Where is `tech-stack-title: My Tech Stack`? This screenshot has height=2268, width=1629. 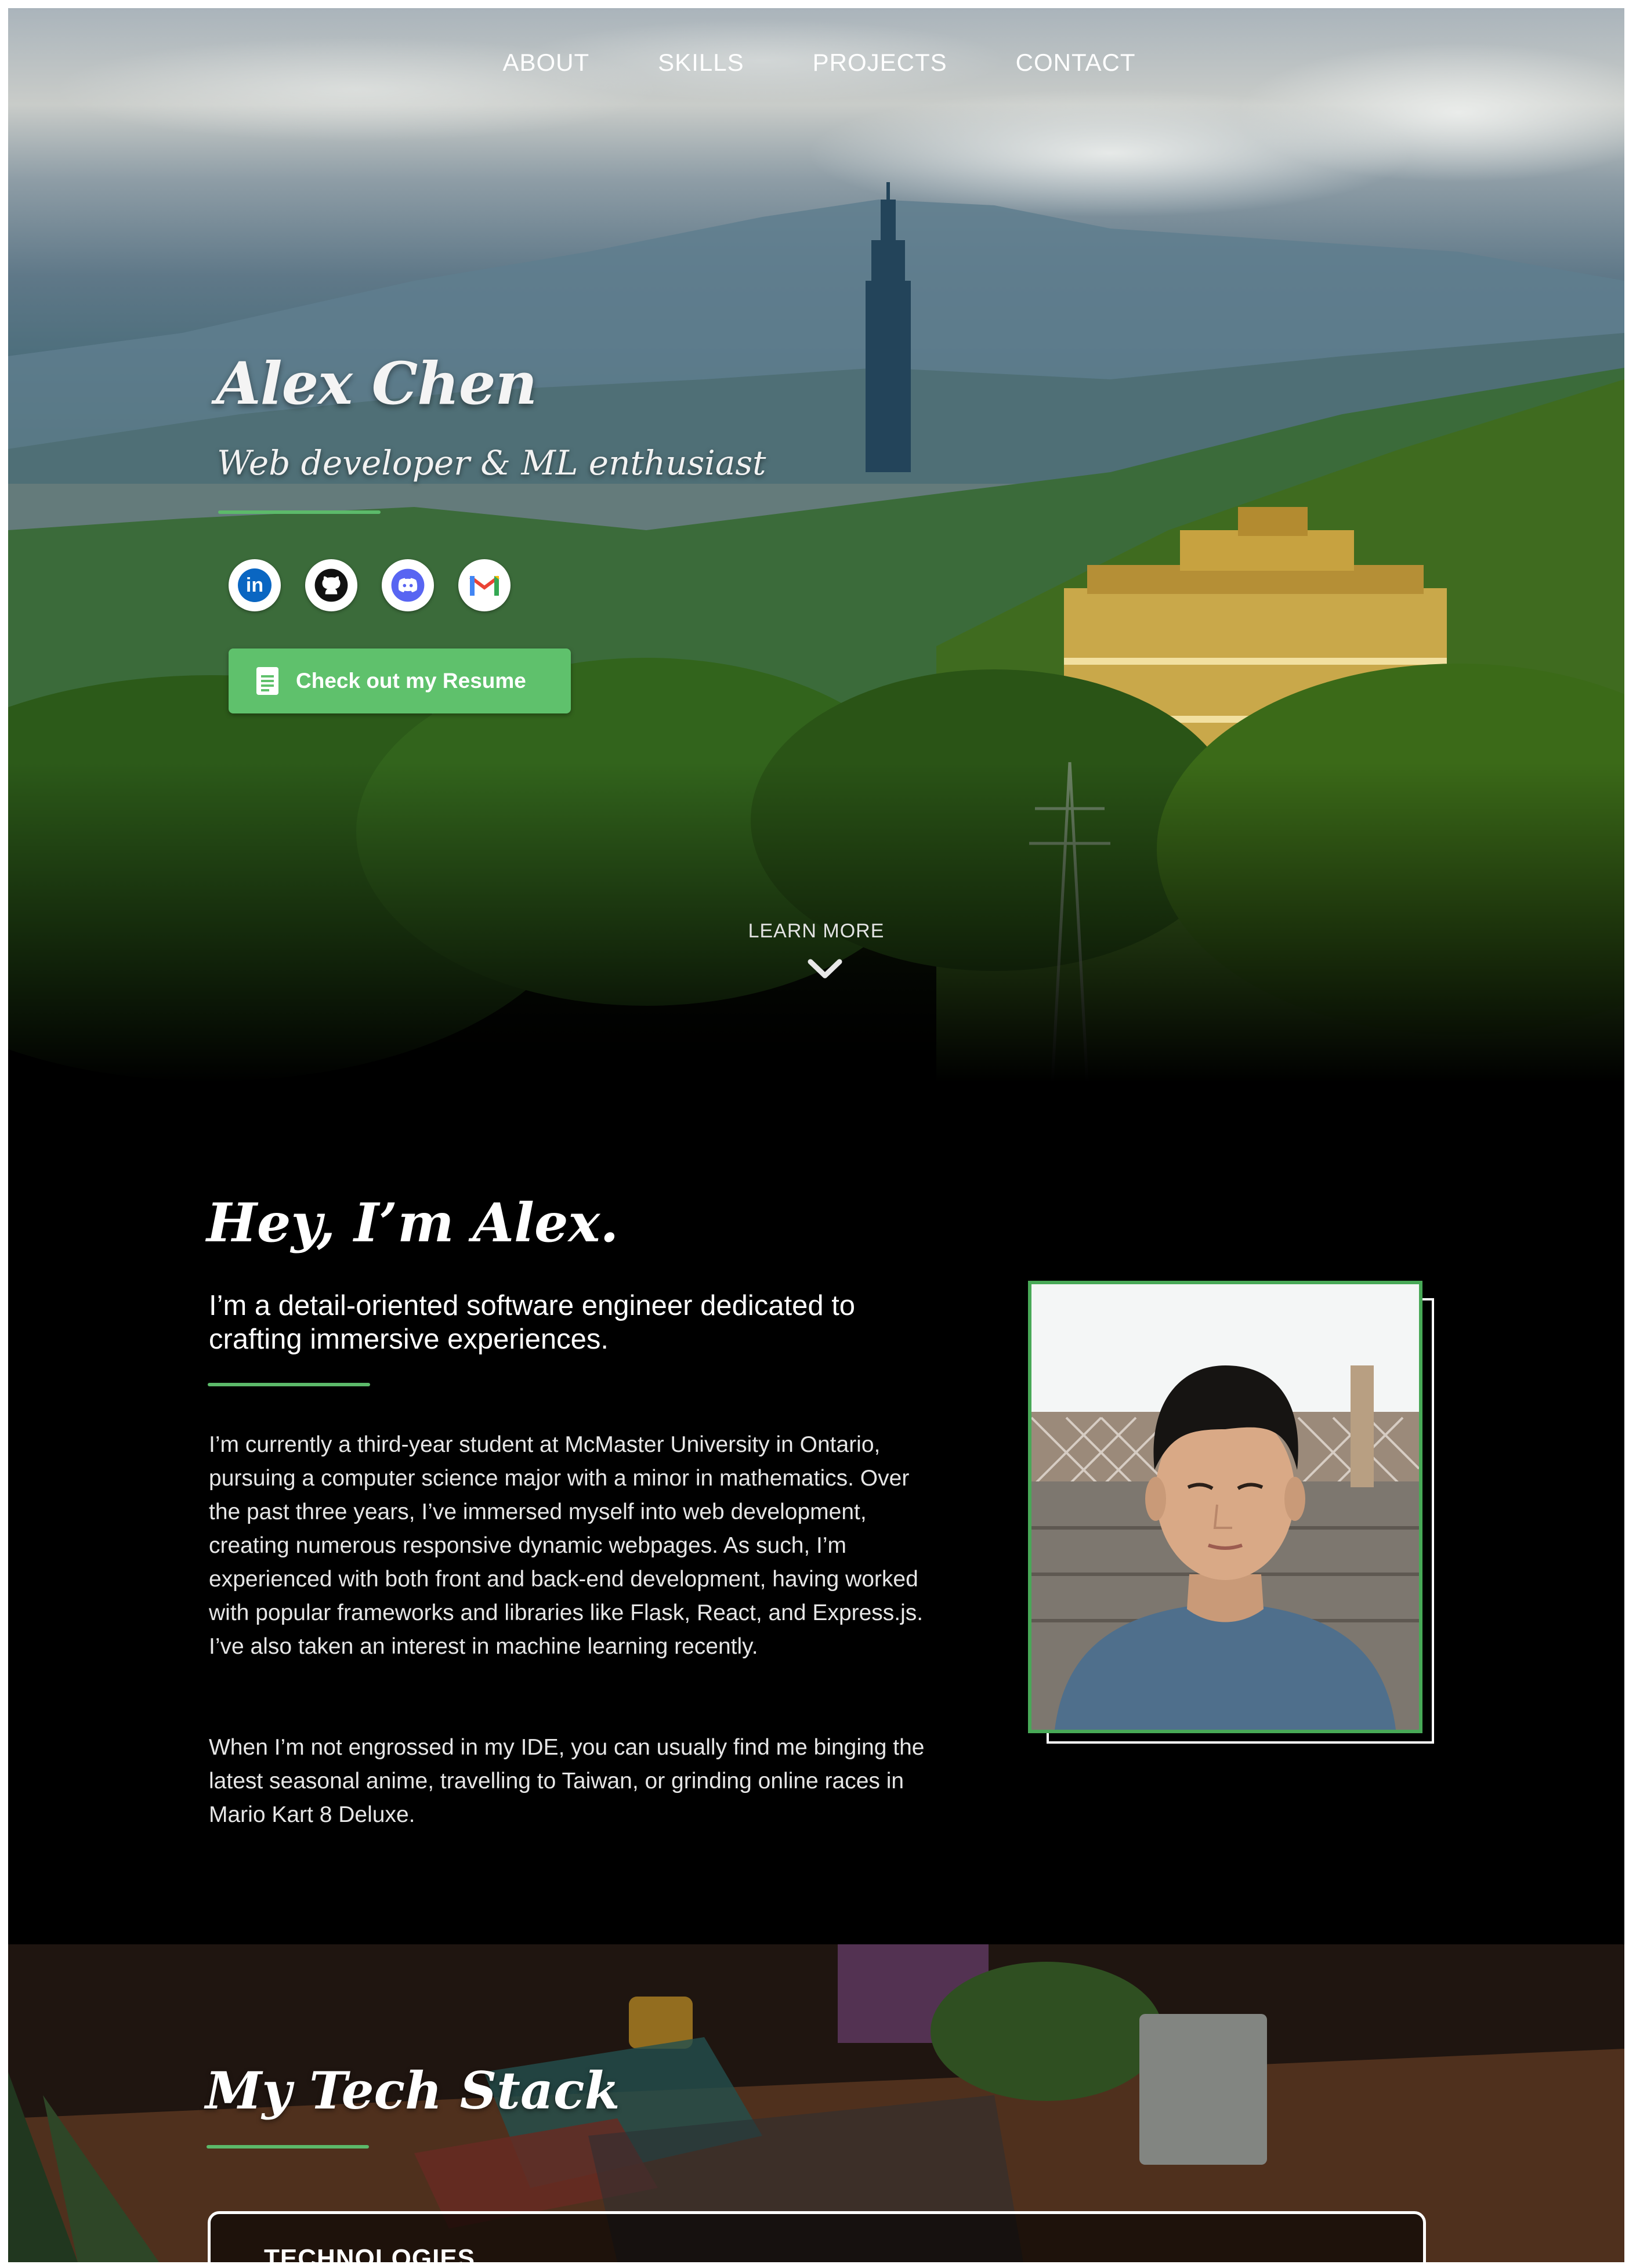 tech-stack-title: My Tech Stack is located at coordinates (413, 2090).